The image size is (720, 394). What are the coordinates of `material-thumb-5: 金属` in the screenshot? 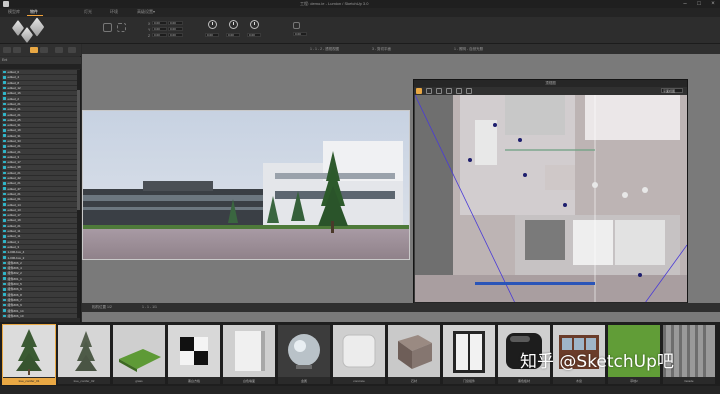 It's located at (304, 354).